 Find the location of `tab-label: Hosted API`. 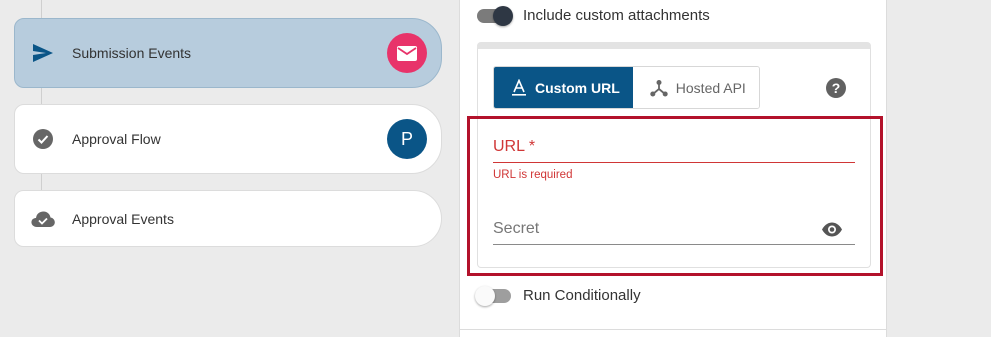

tab-label: Hosted API is located at coordinates (710, 87).